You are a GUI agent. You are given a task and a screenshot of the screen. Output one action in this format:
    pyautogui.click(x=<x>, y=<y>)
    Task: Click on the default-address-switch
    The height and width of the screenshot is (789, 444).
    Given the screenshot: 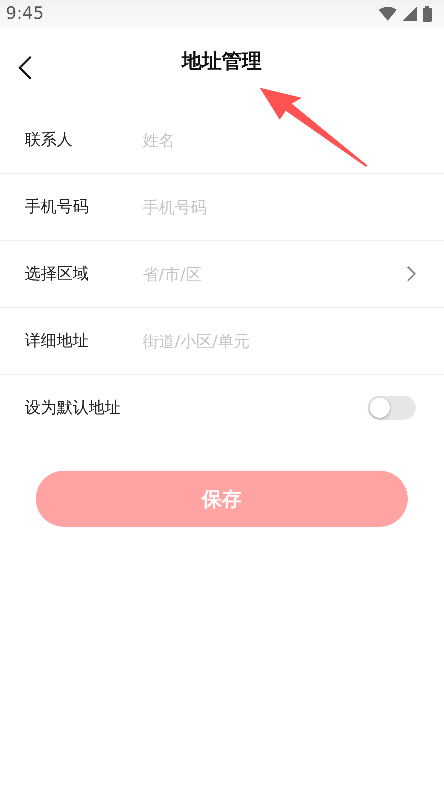 What is the action you would take?
    pyautogui.click(x=392, y=408)
    